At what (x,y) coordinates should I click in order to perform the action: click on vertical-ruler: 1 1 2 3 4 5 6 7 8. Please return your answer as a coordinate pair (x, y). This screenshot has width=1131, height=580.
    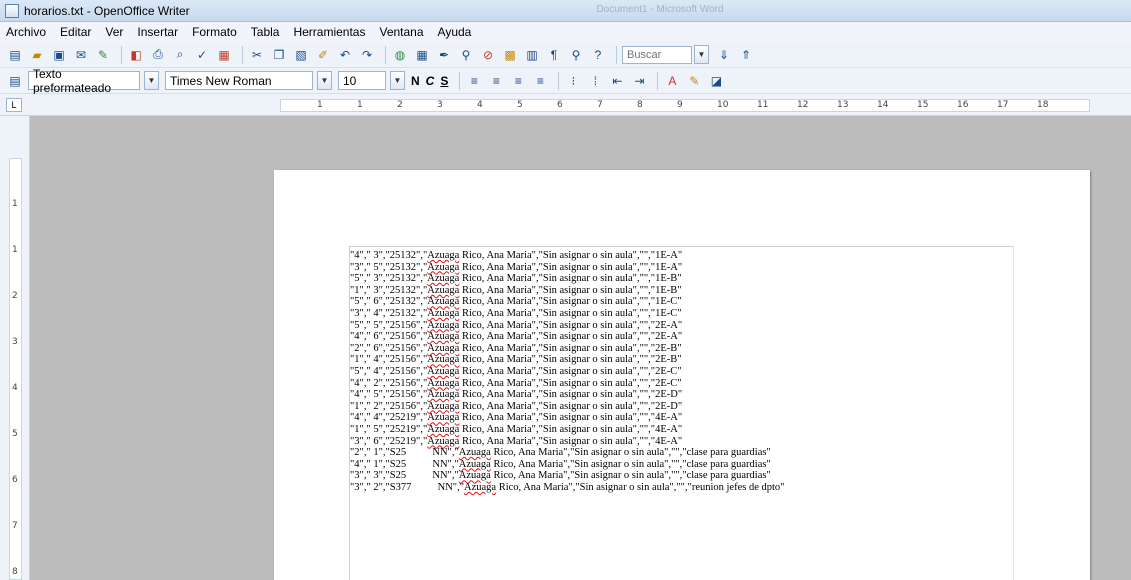
    Looking at the image, I should click on (15, 369).